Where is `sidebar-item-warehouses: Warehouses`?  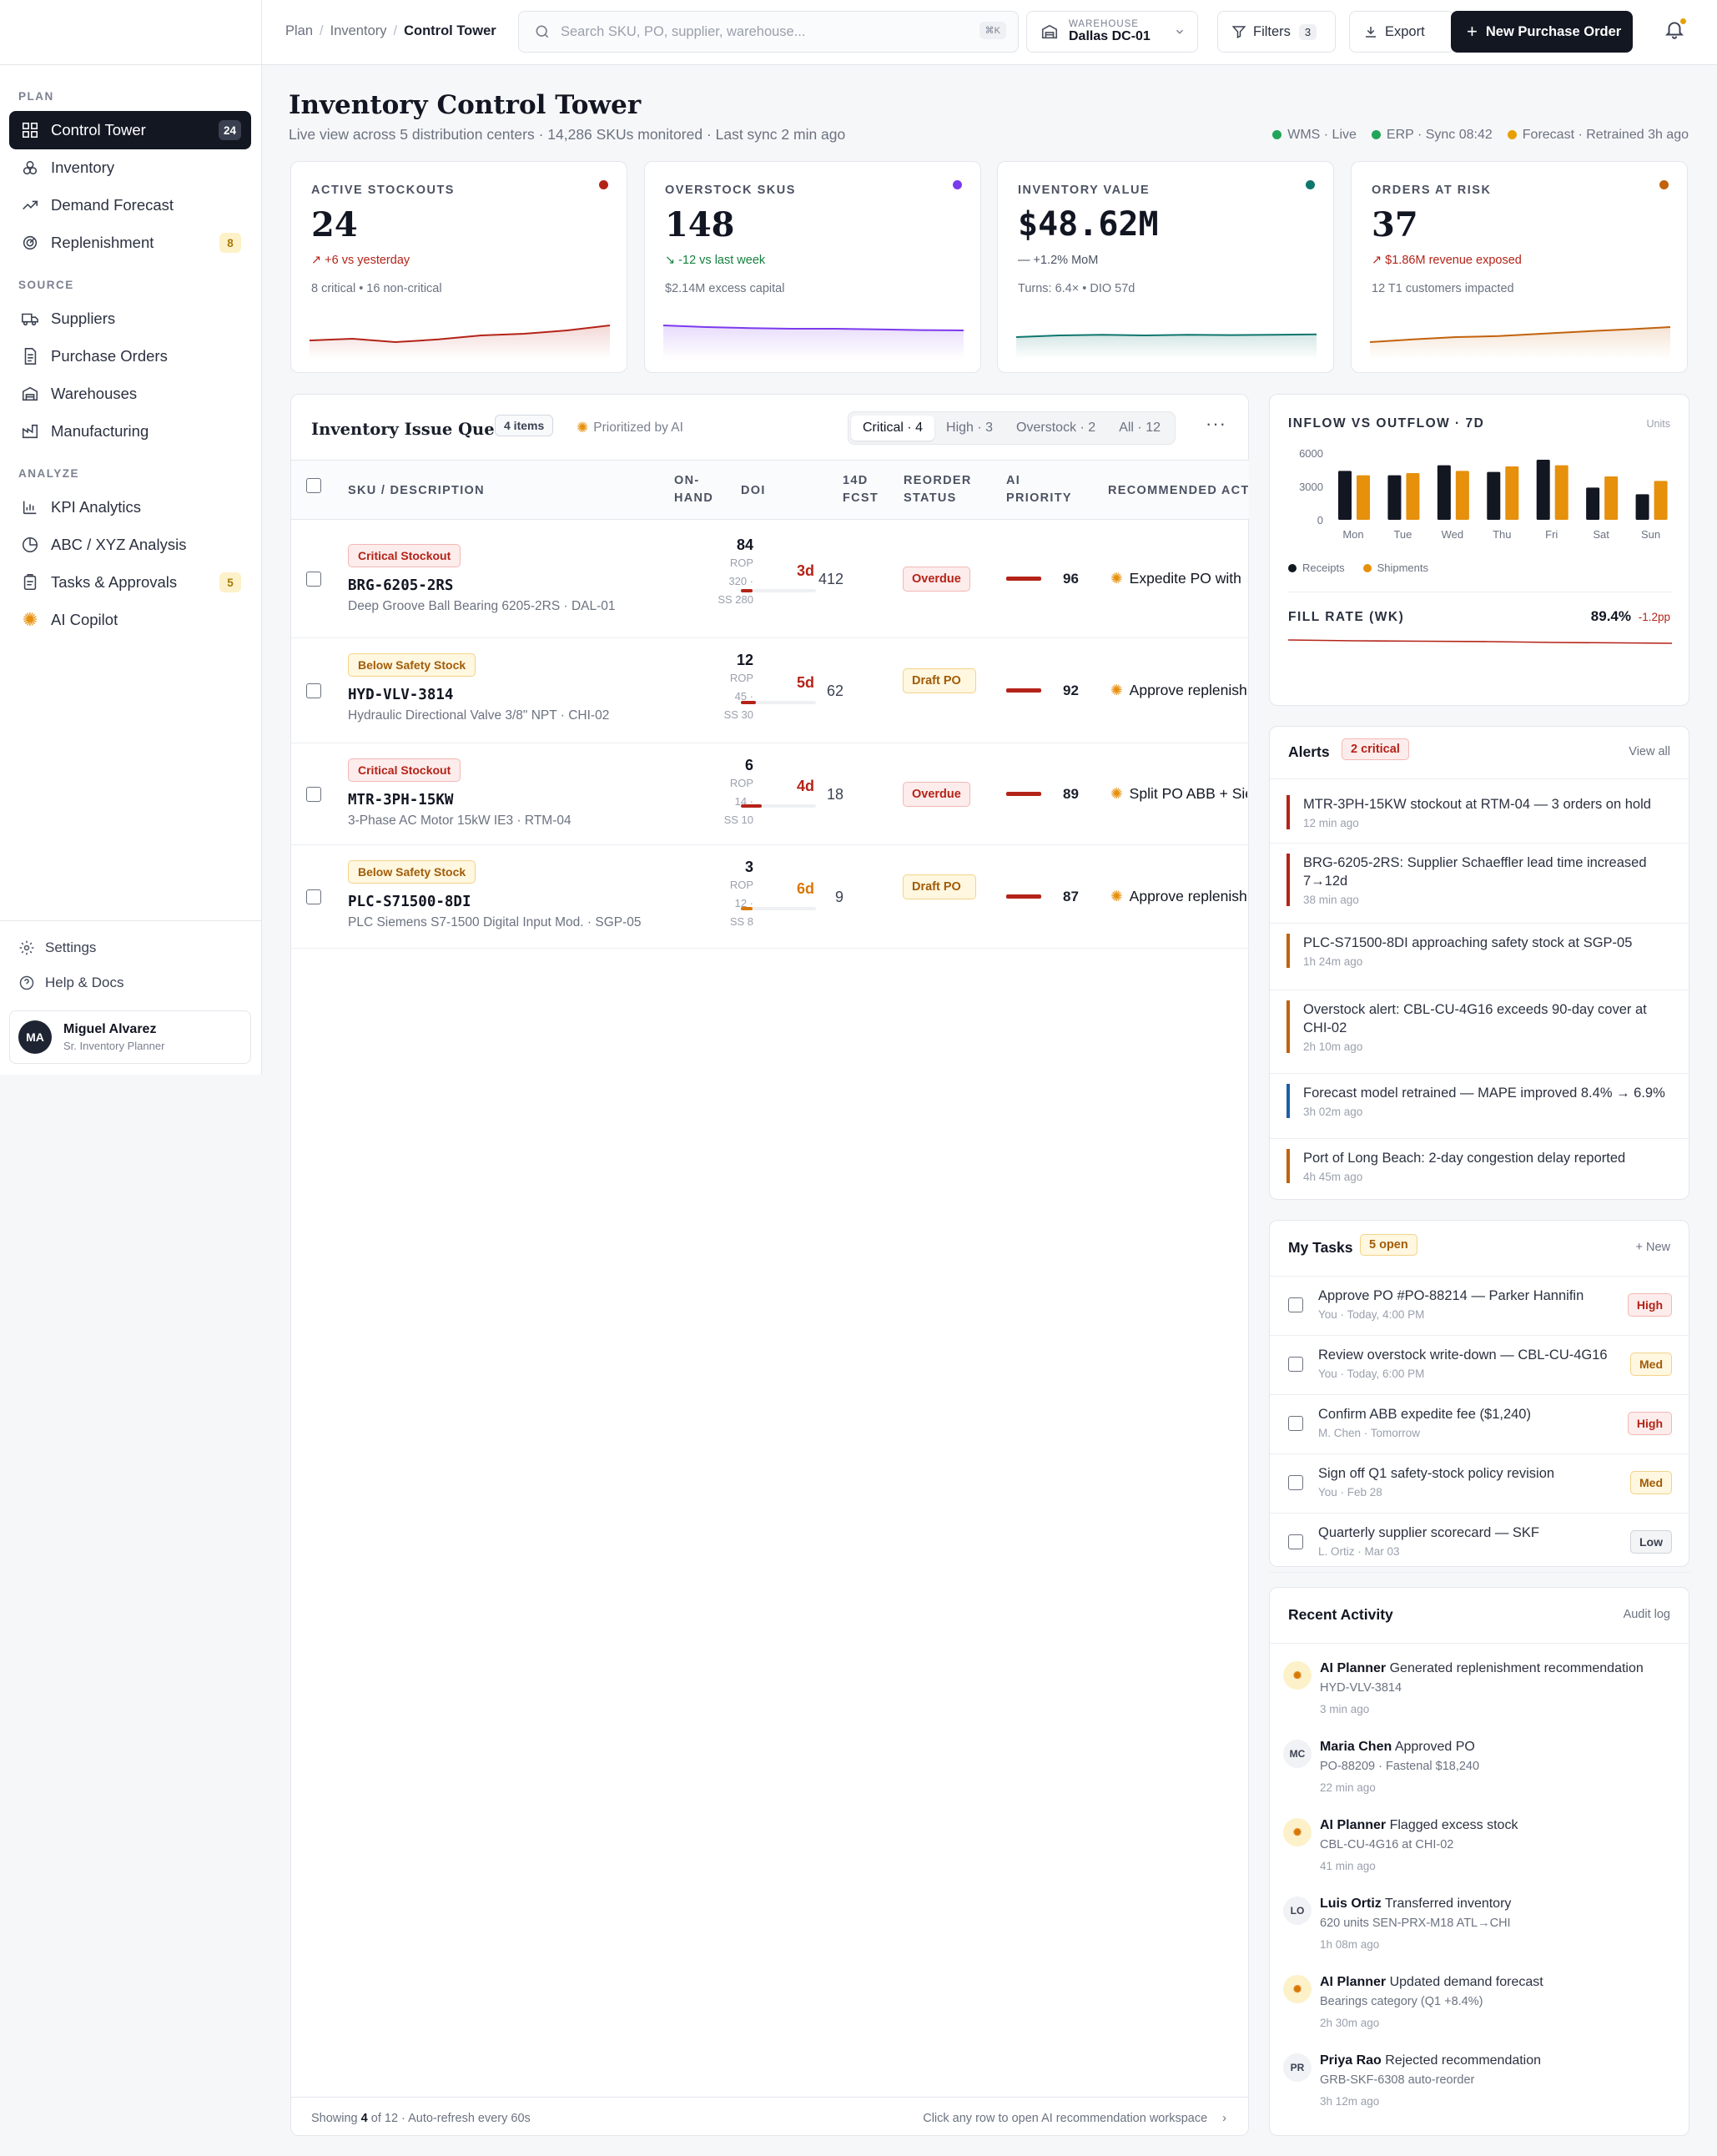 sidebar-item-warehouses: Warehouses is located at coordinates (130, 394).